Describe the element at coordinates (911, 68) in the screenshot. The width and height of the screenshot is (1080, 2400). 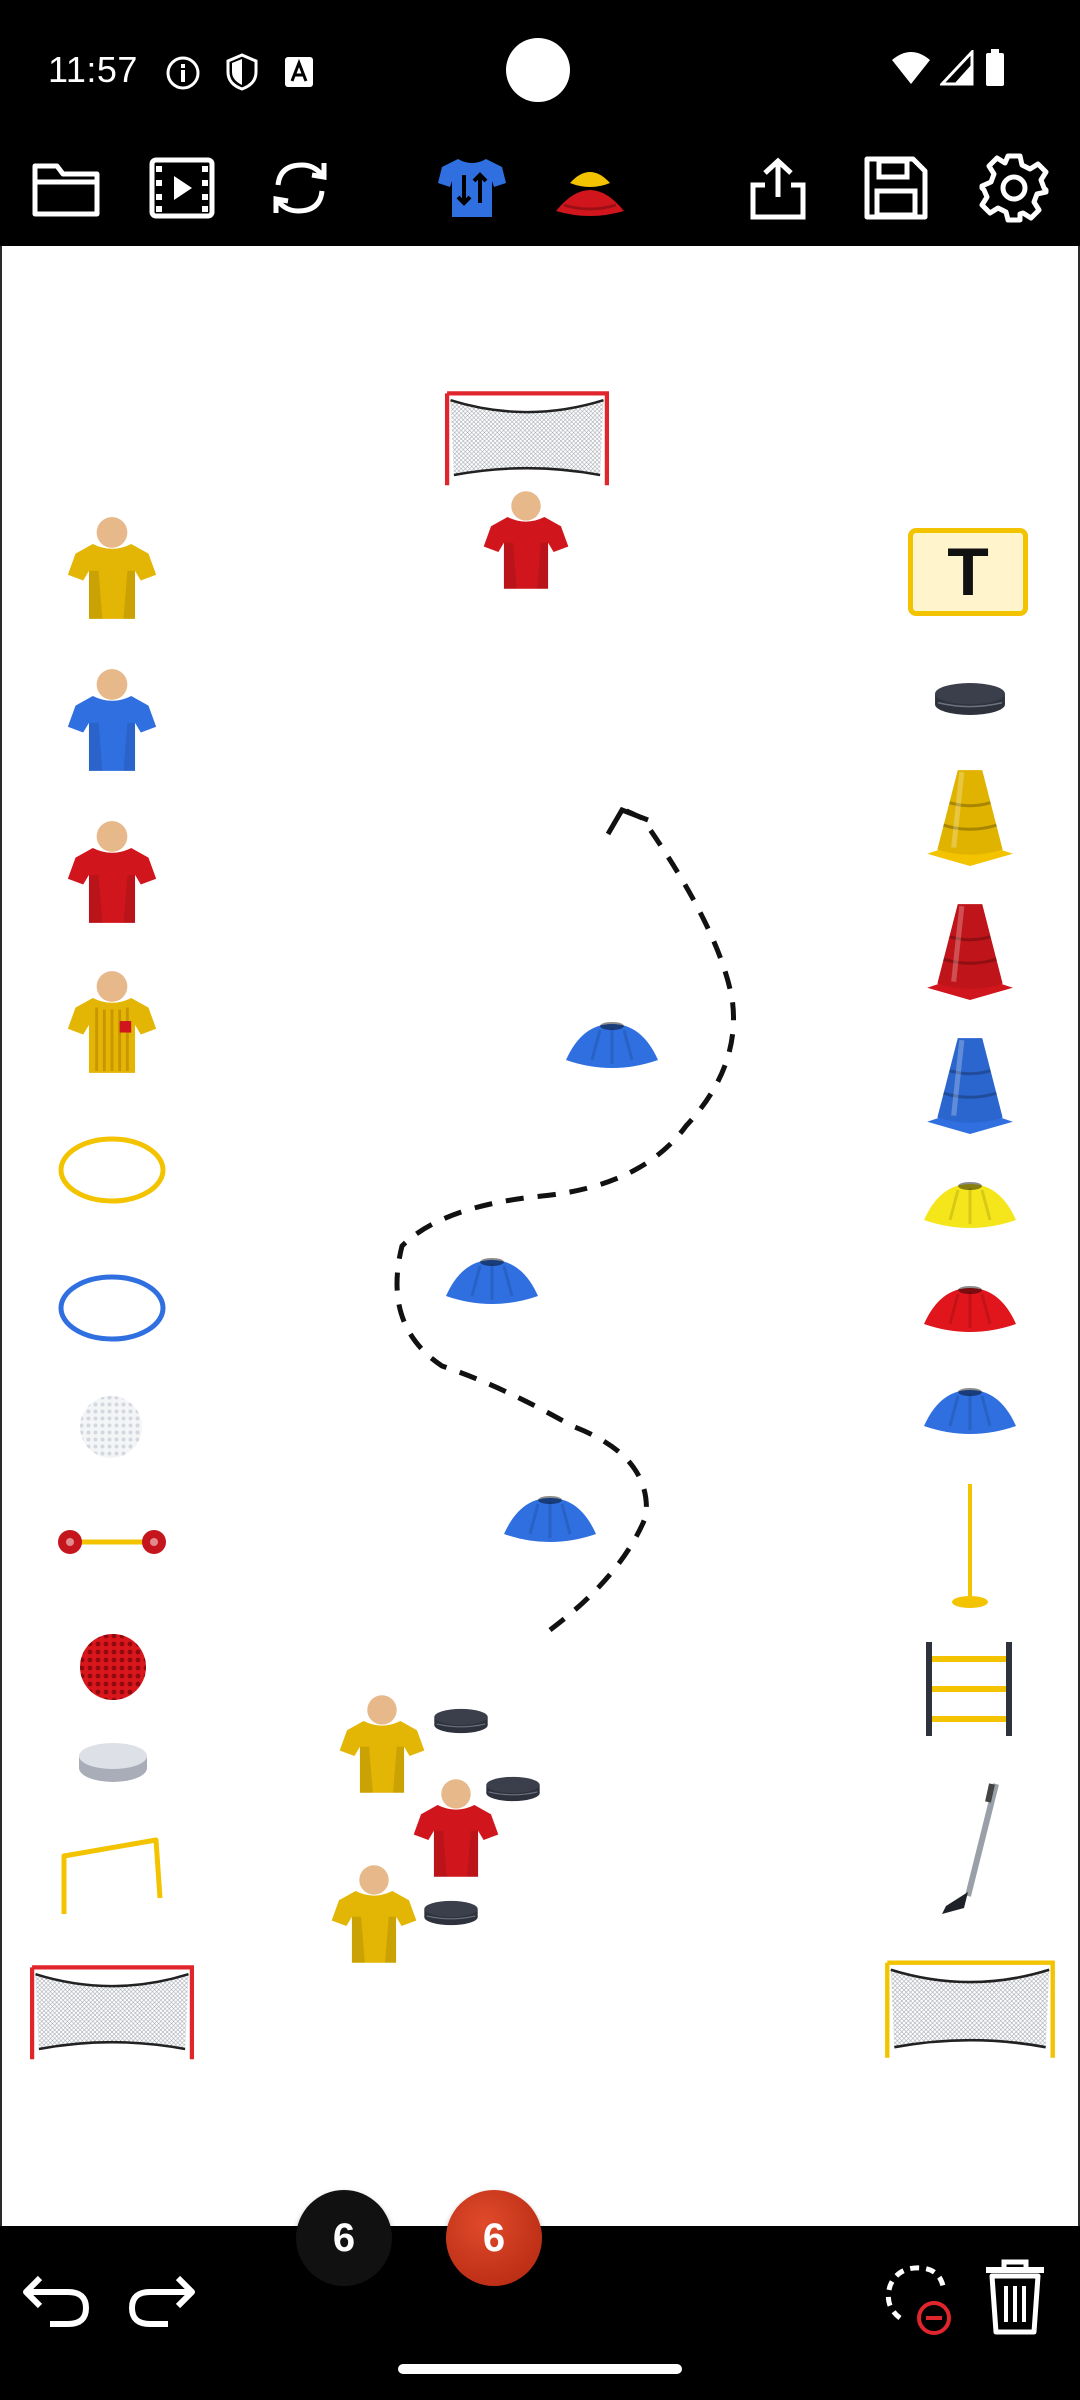
I see `wifi-icon` at that location.